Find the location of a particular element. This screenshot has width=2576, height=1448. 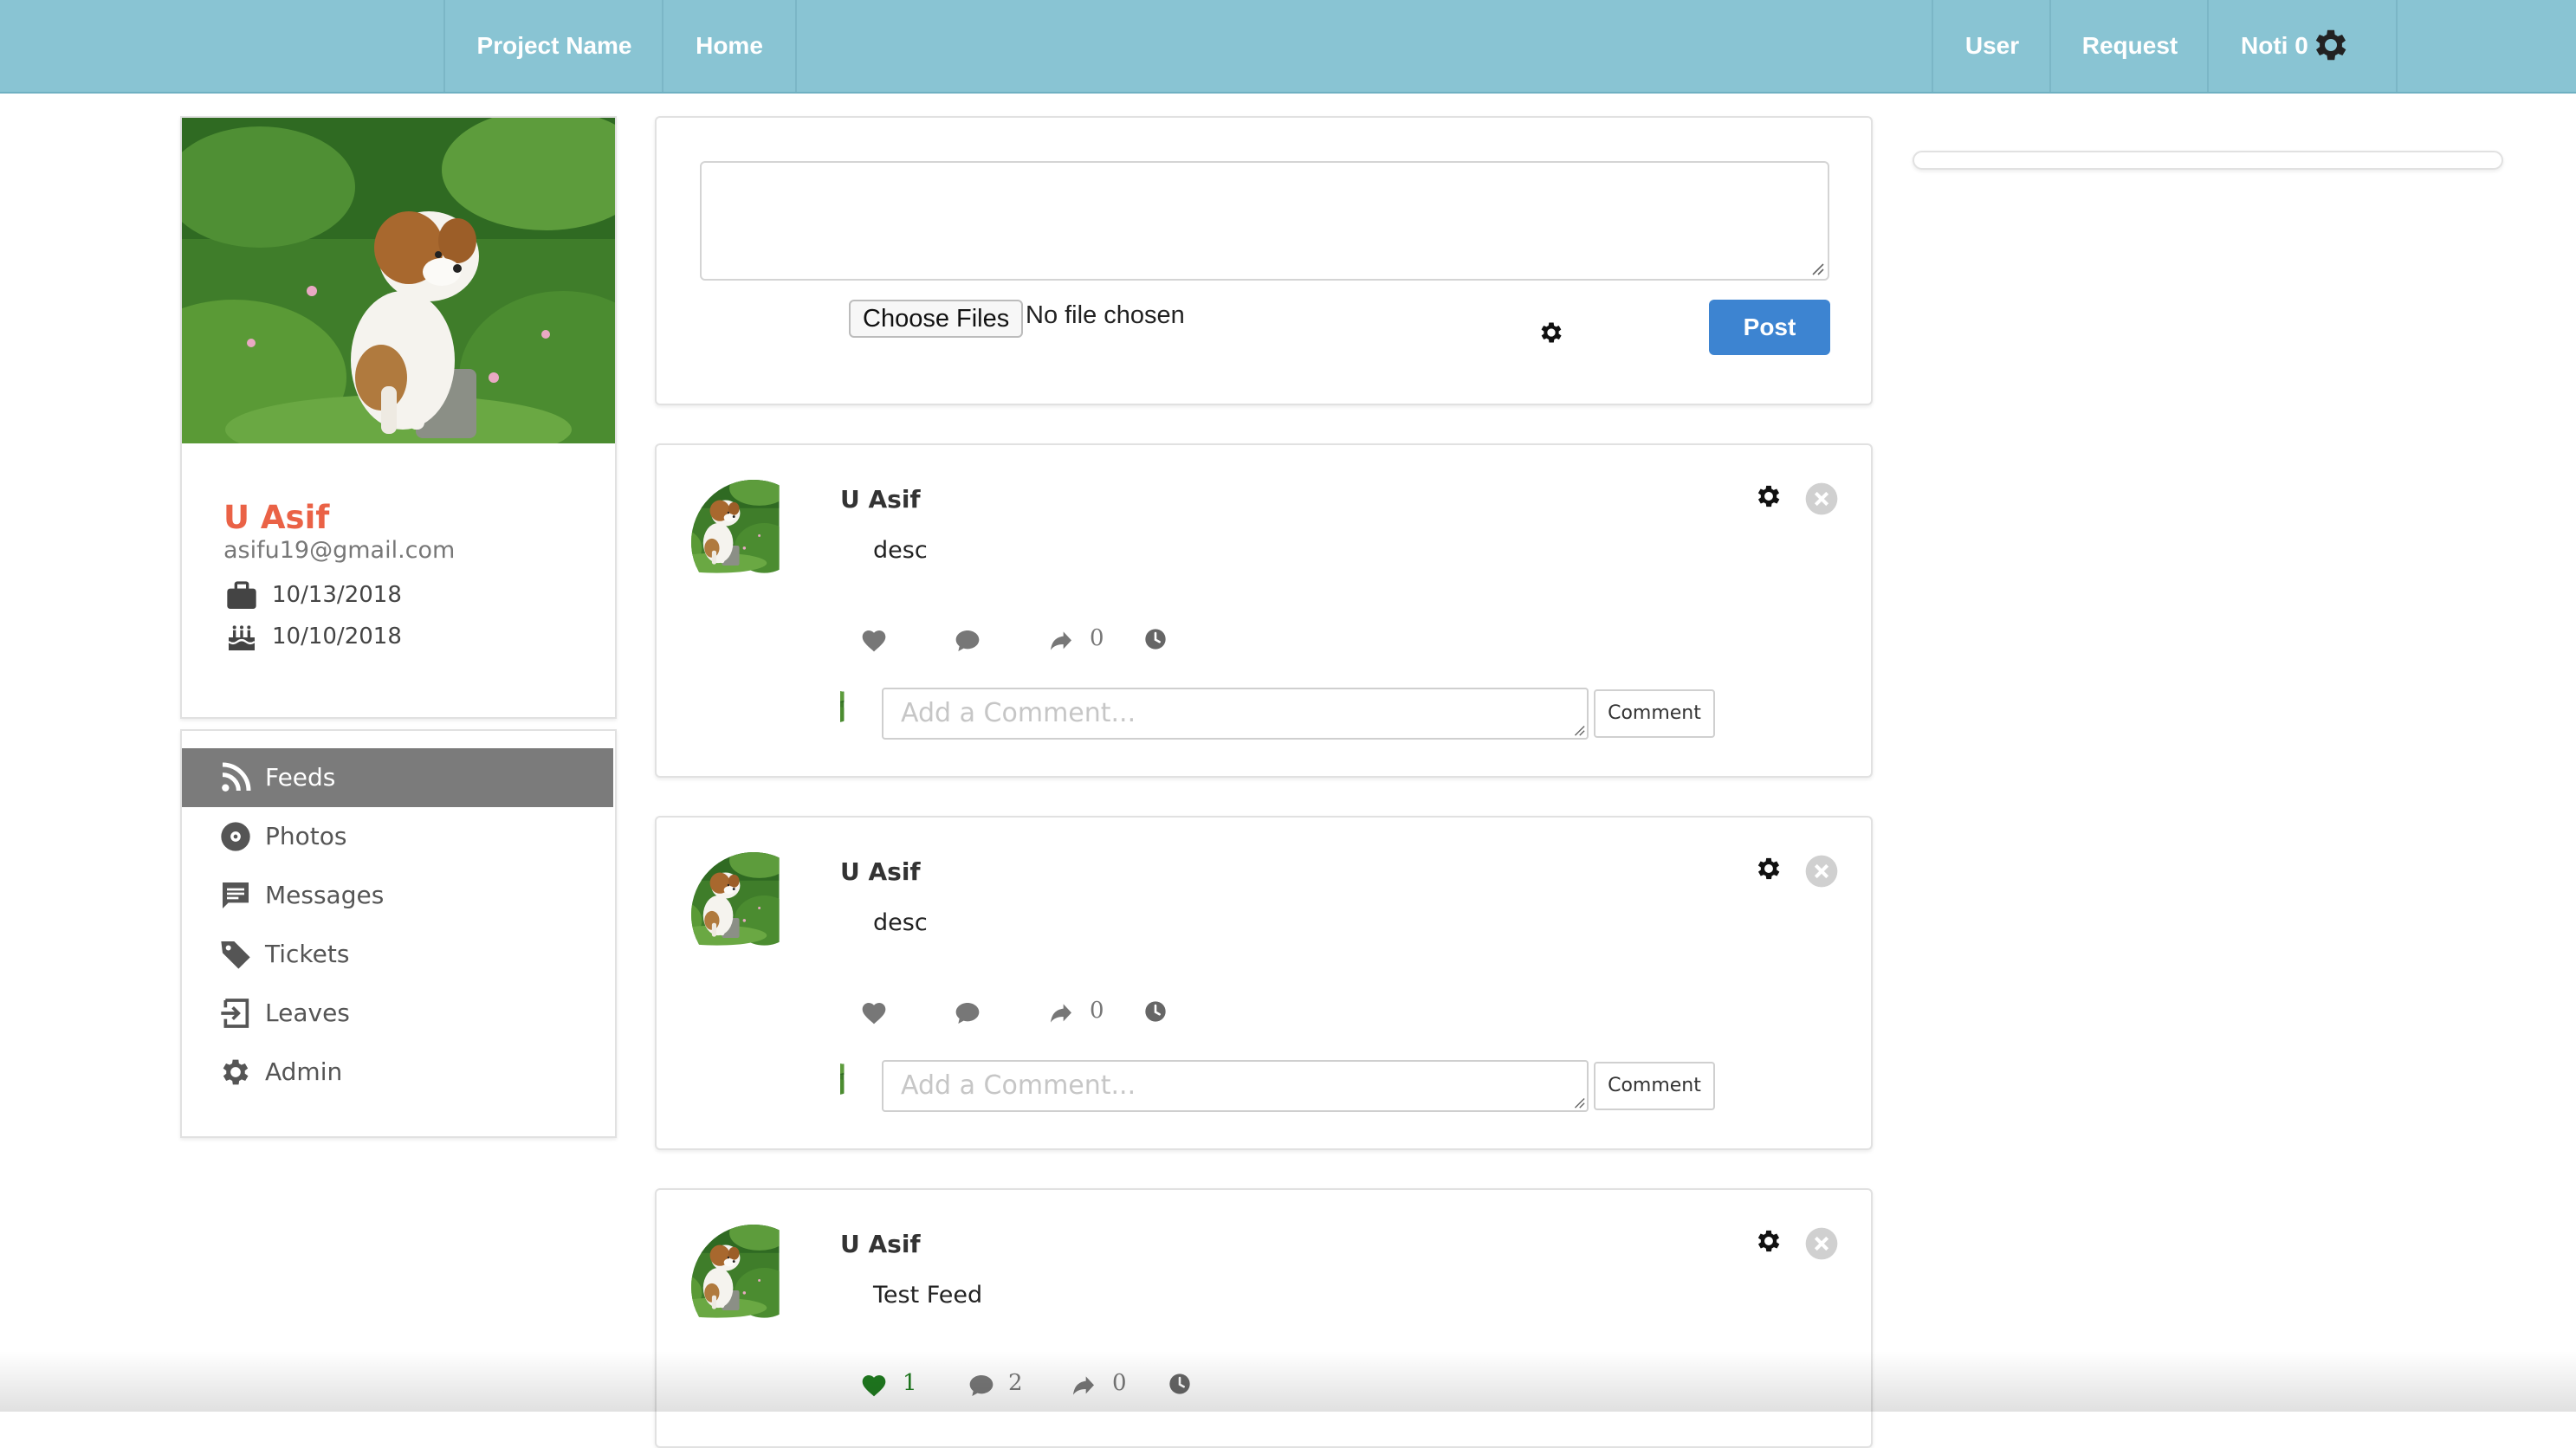

briefcase-icon is located at coordinates (241, 595).